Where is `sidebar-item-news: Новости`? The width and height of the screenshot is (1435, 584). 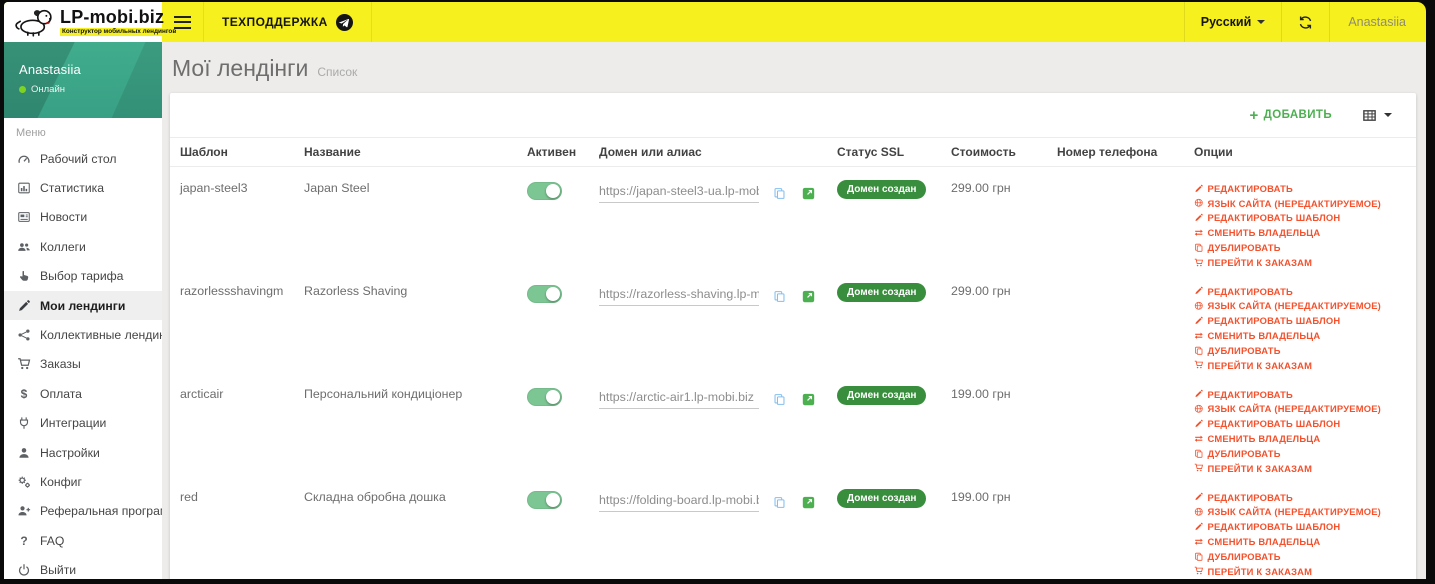
sidebar-item-news: Новости is located at coordinates (83, 217).